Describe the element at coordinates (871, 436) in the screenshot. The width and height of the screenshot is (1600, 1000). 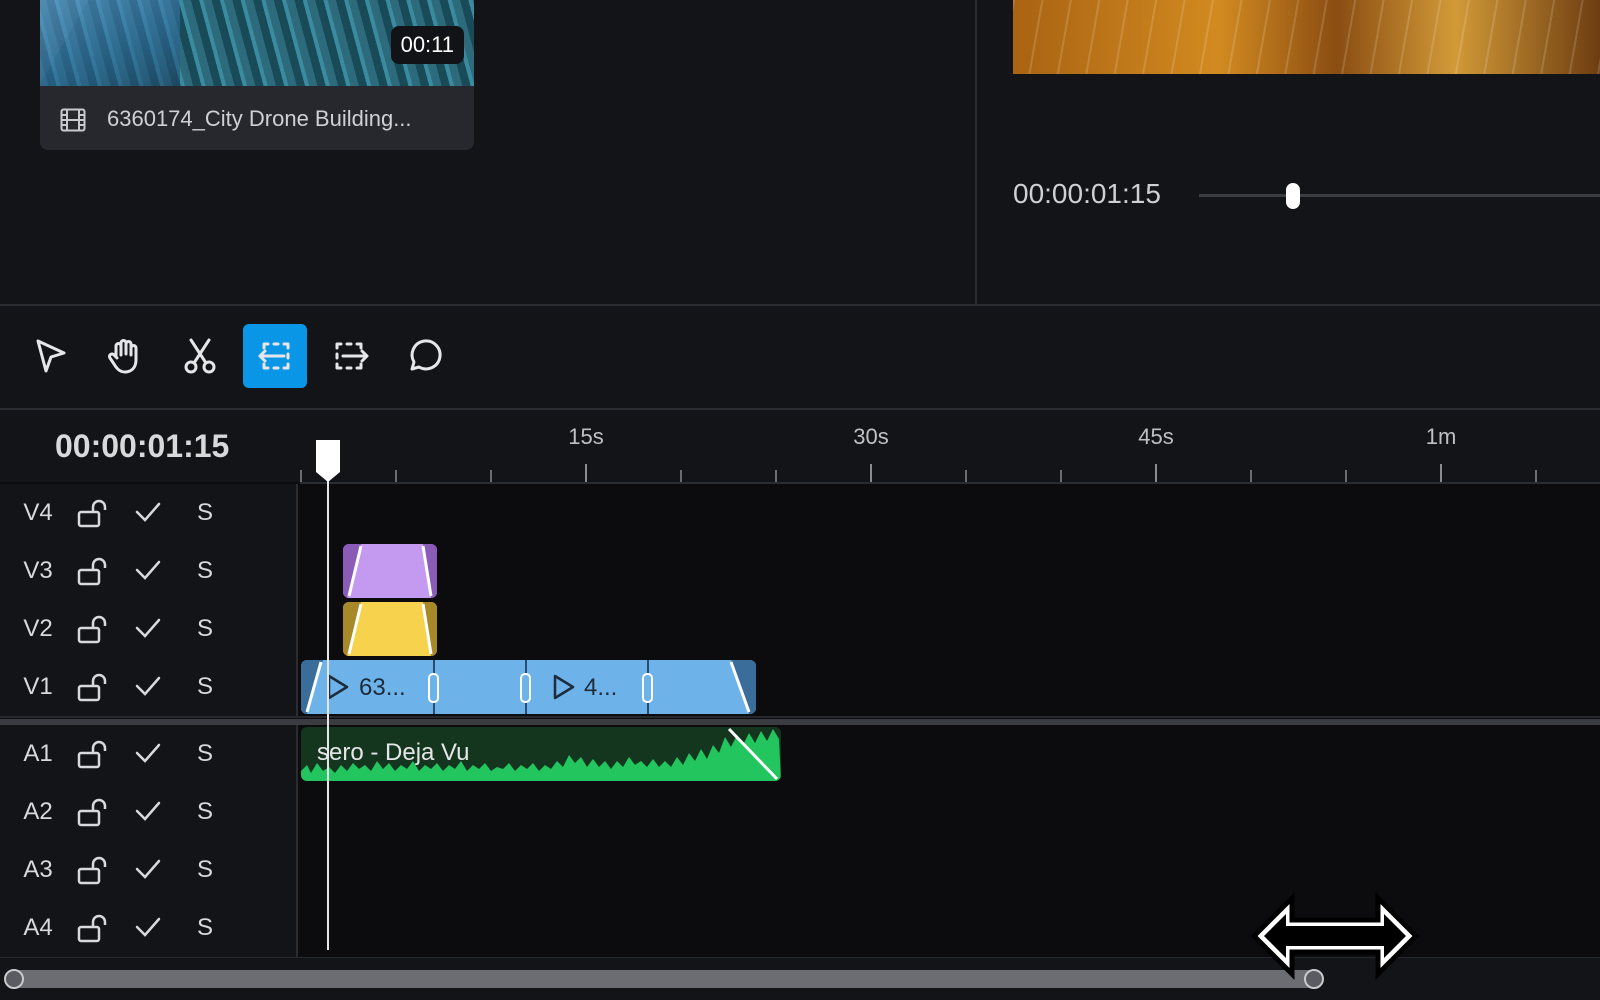
I see `ruler-label-30s: 30s` at that location.